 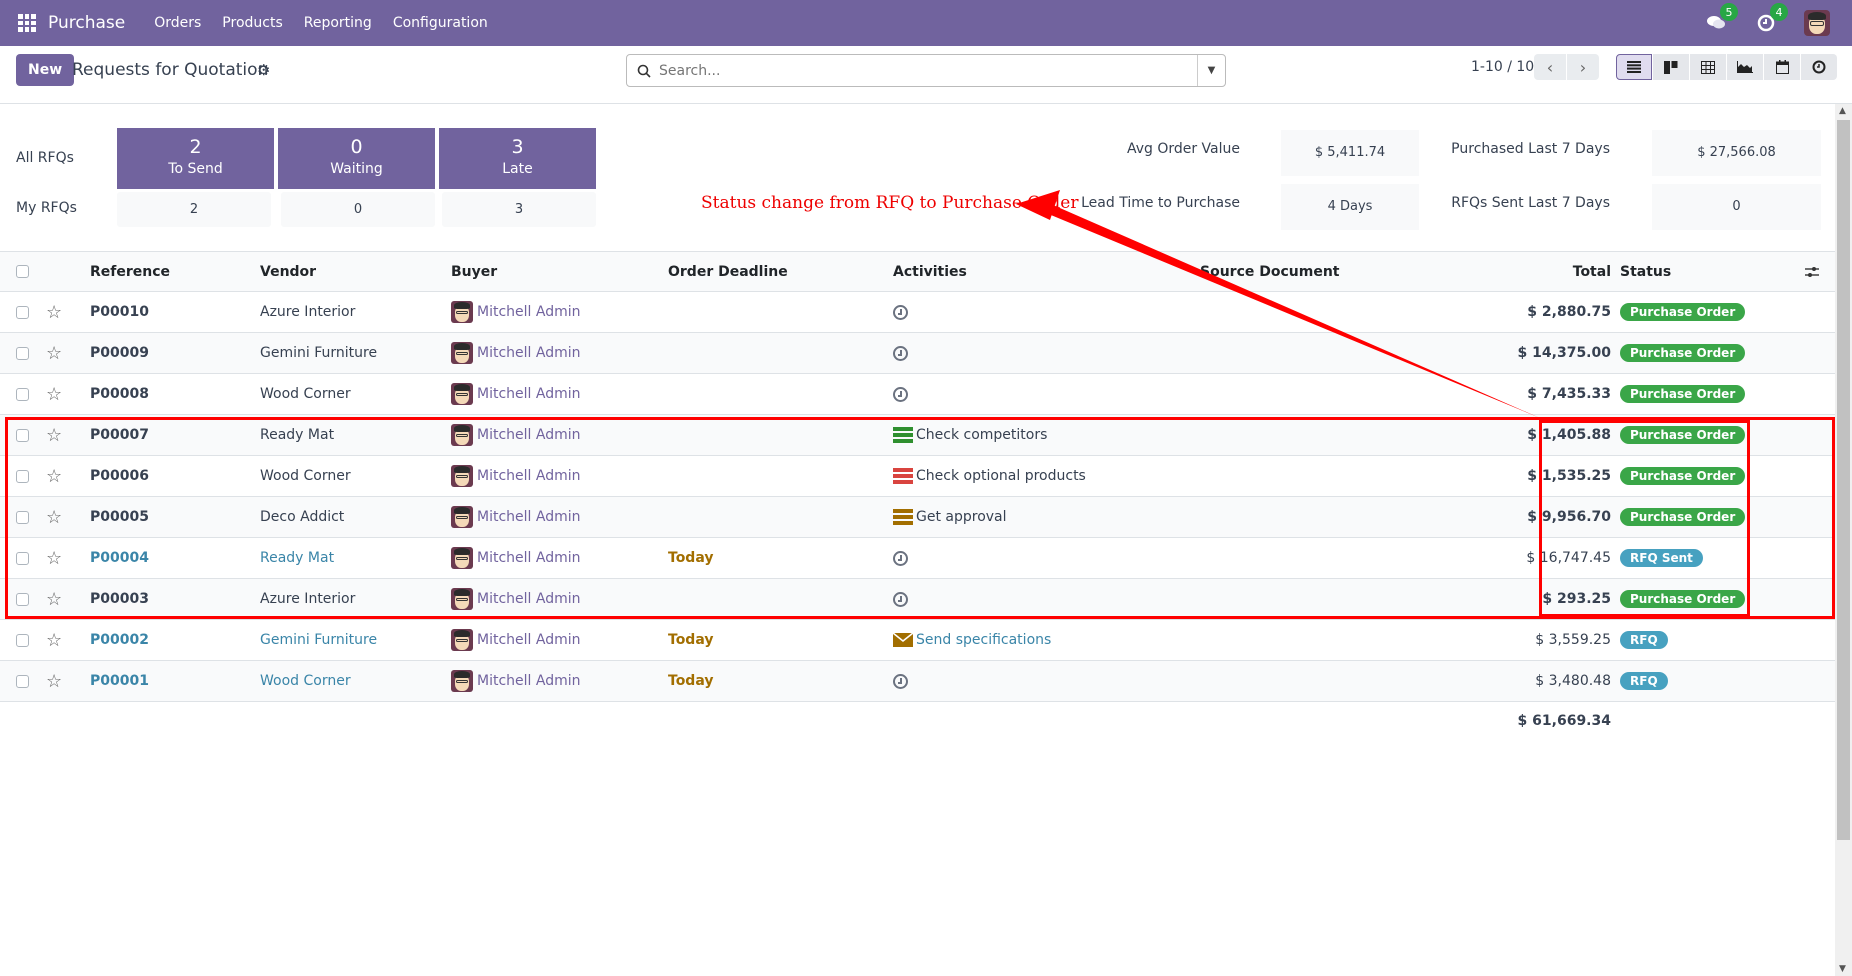 What do you see at coordinates (195, 158) in the screenshot?
I see `tile-to-send: 2 To Send` at bounding box center [195, 158].